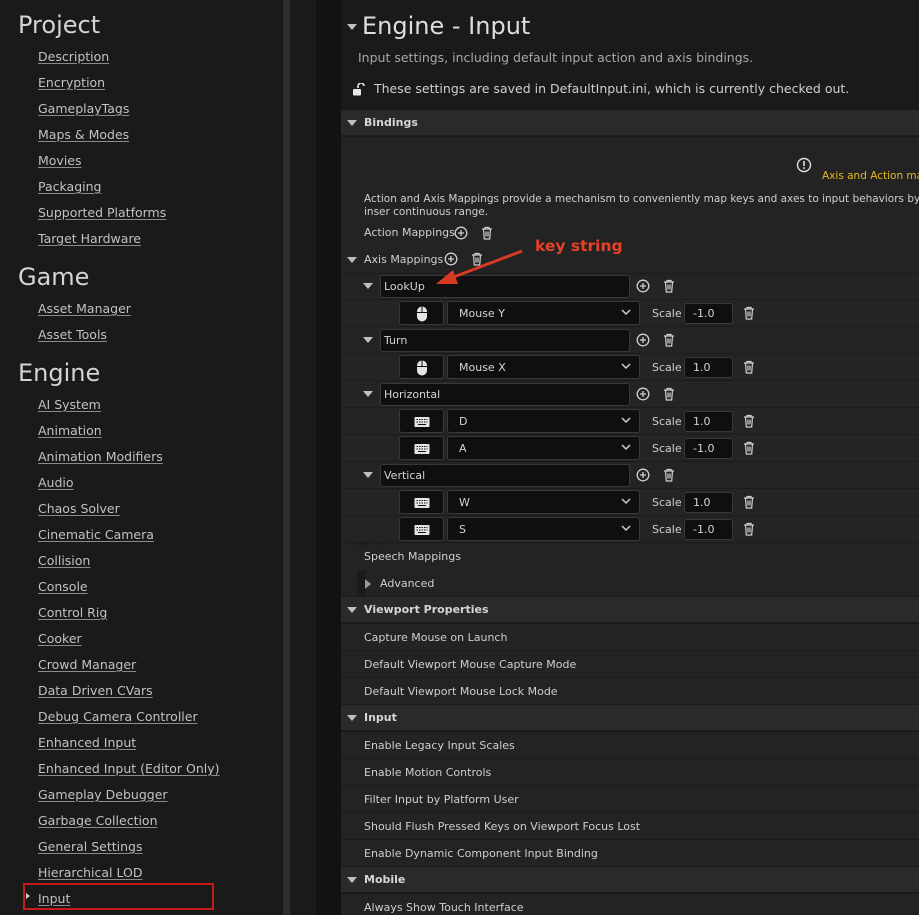 This screenshot has width=919, height=915. What do you see at coordinates (482, 313) in the screenshot?
I see `key-select-value: Mouse Y` at bounding box center [482, 313].